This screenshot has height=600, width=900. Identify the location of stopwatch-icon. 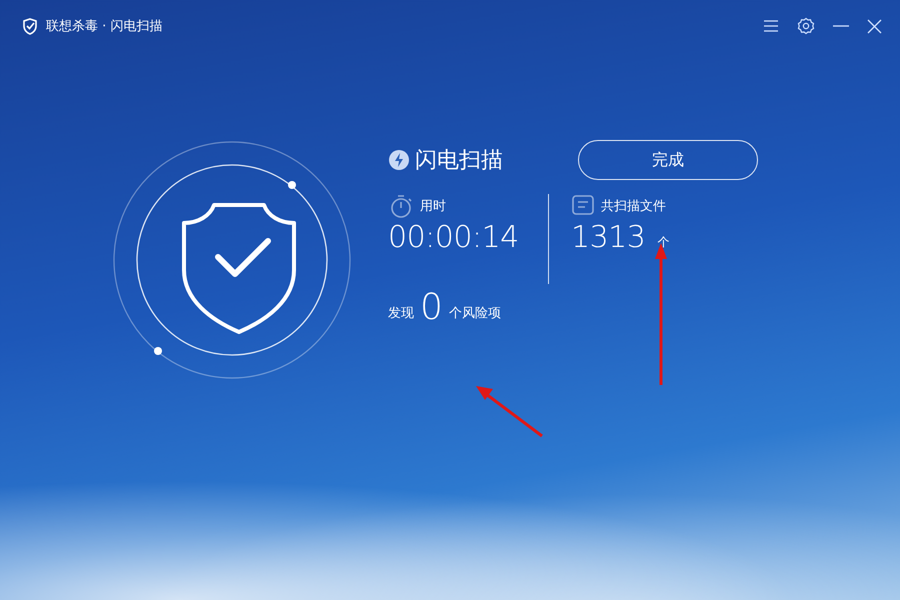
(401, 206).